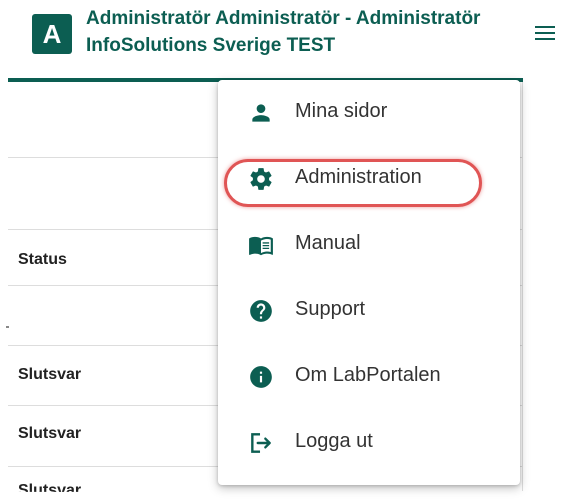  What do you see at coordinates (42, 259) in the screenshot?
I see `status-column-header: Status` at bounding box center [42, 259].